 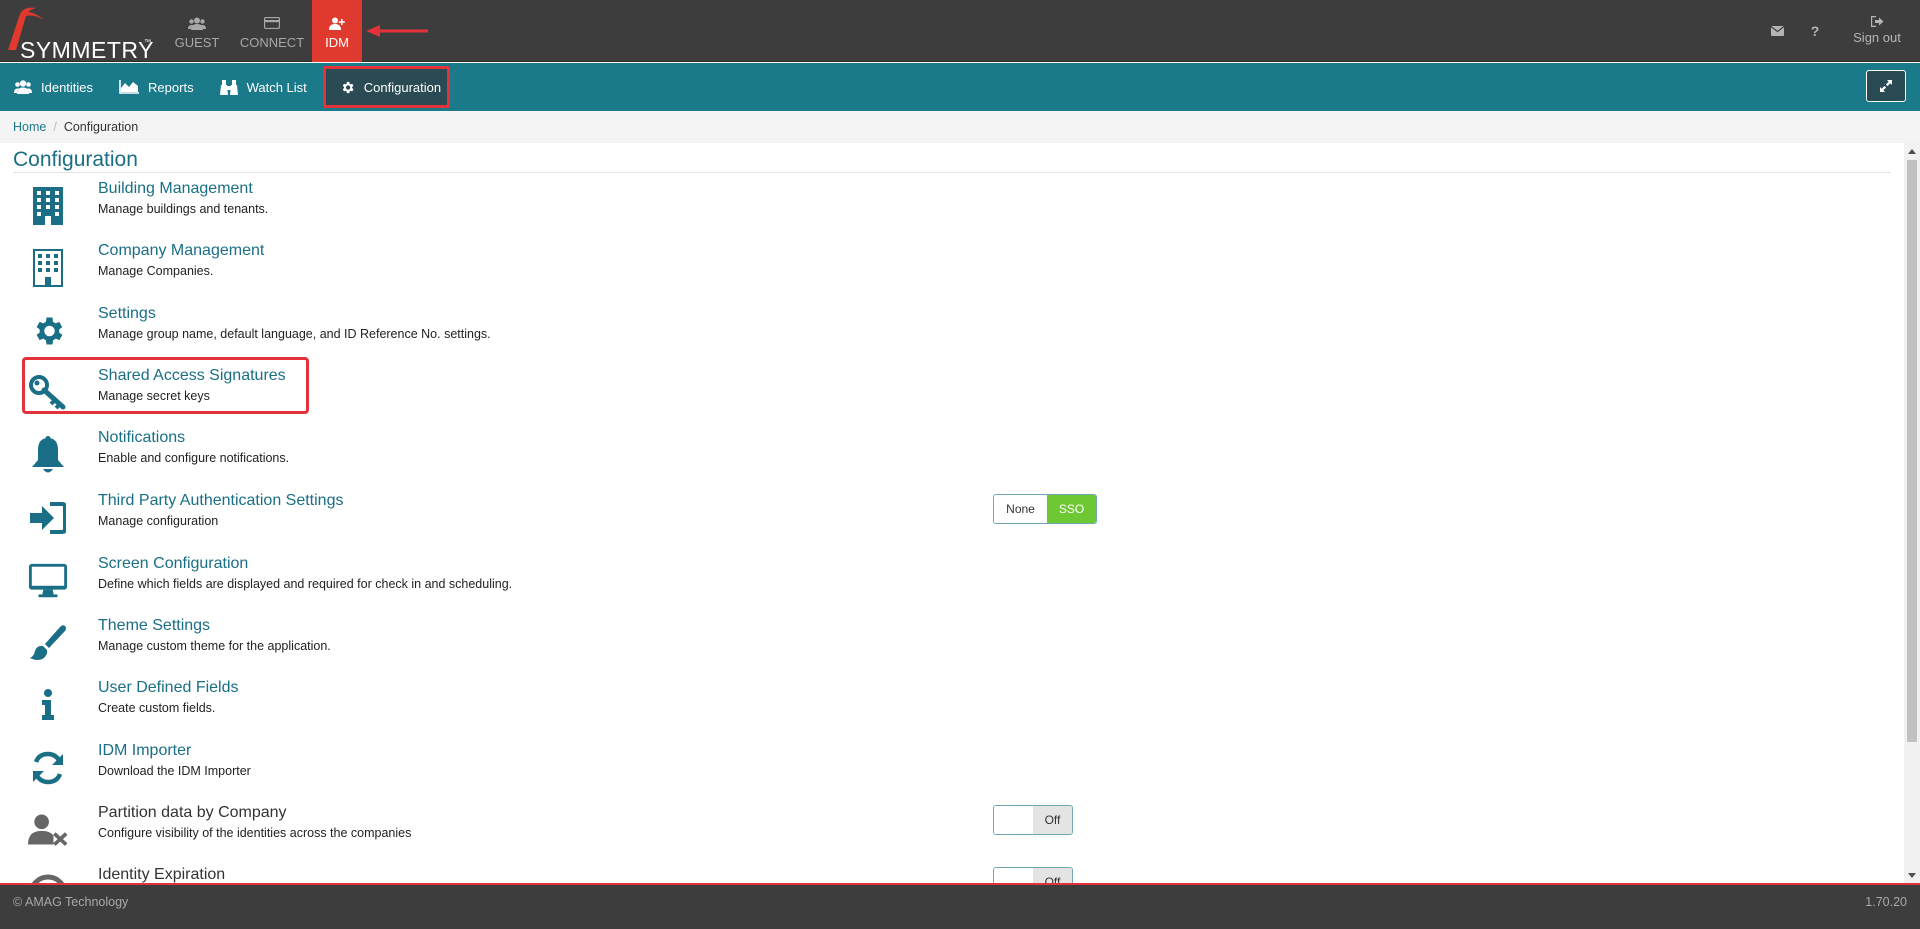 What do you see at coordinates (67, 87) in the screenshot?
I see `subnav-identities-label: Identities` at bounding box center [67, 87].